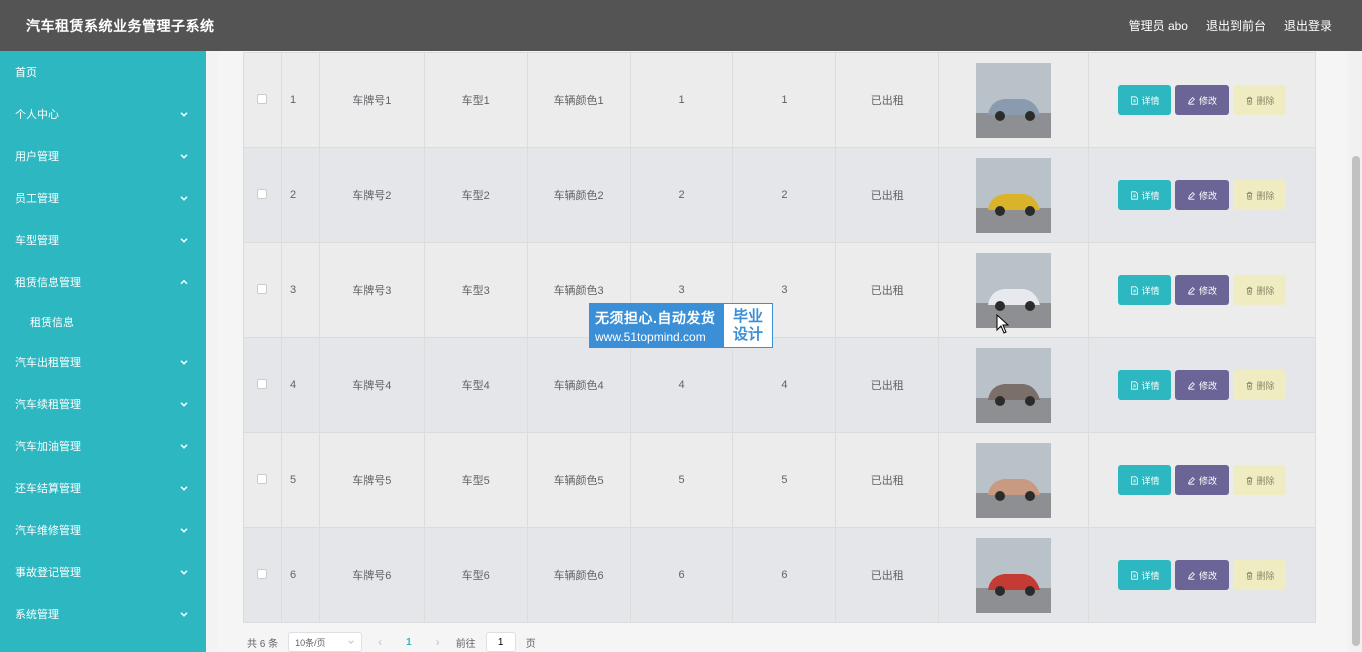 This screenshot has height=652, width=1362. Describe the element at coordinates (48, 573) in the screenshot. I see `sidebar-item-label: 事故登记管理` at that location.